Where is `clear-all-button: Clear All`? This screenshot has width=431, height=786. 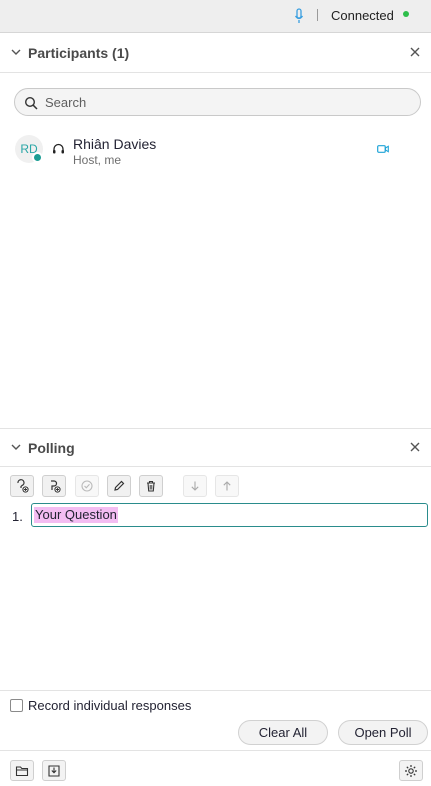 clear-all-button: Clear All is located at coordinates (283, 732).